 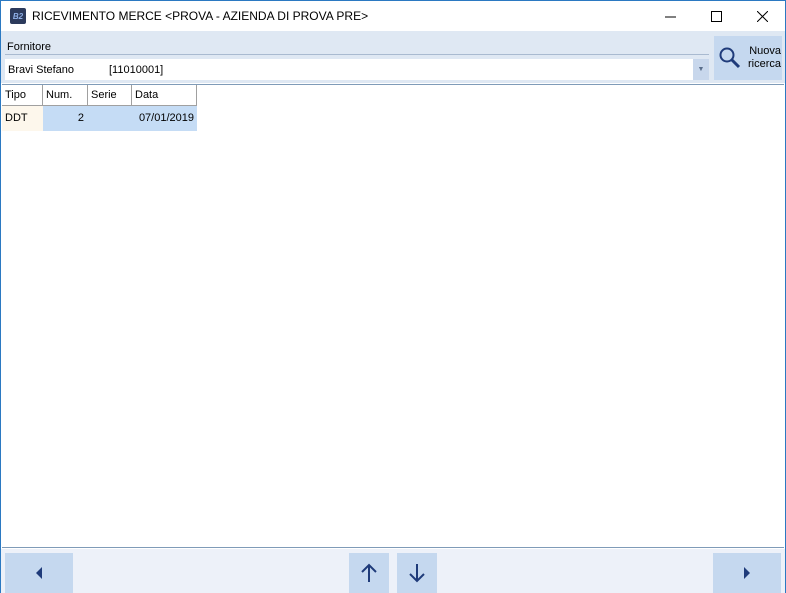 I want to click on label-line1: Nuova, so click(x=765, y=51).